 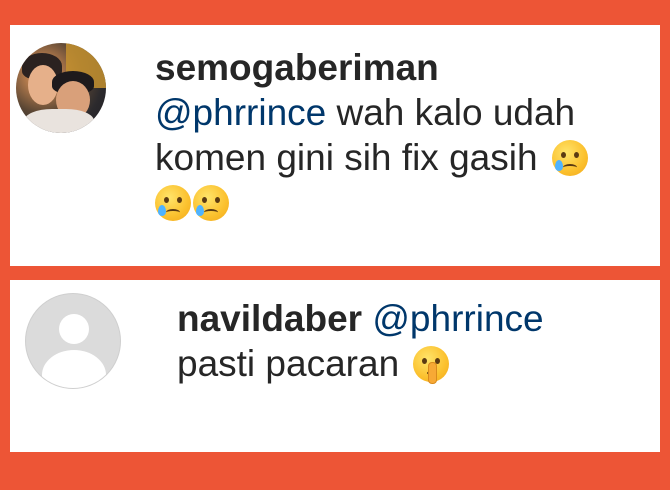 What do you see at coordinates (297, 67) in the screenshot?
I see `username: semogaberiman` at bounding box center [297, 67].